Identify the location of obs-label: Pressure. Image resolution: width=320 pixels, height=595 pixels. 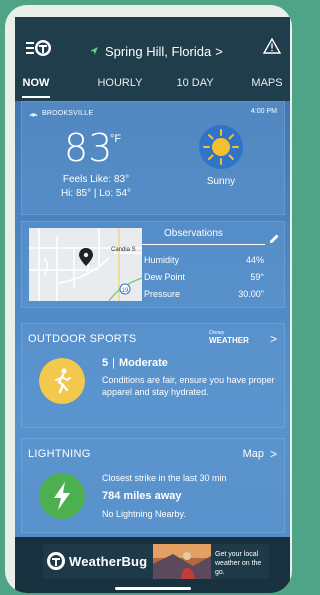
(162, 294).